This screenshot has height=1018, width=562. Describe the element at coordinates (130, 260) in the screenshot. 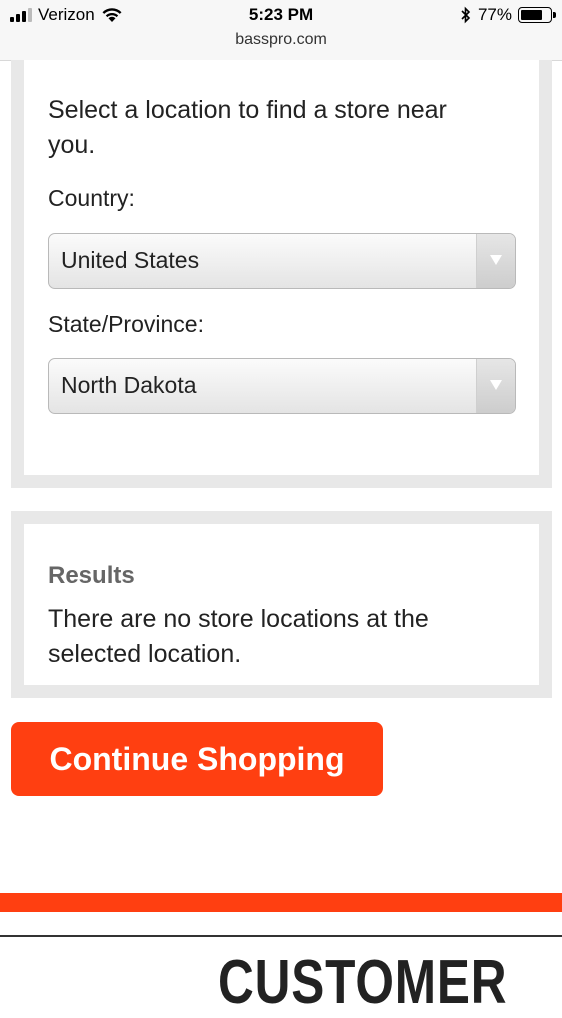

I see `country-select-value: United States` at that location.